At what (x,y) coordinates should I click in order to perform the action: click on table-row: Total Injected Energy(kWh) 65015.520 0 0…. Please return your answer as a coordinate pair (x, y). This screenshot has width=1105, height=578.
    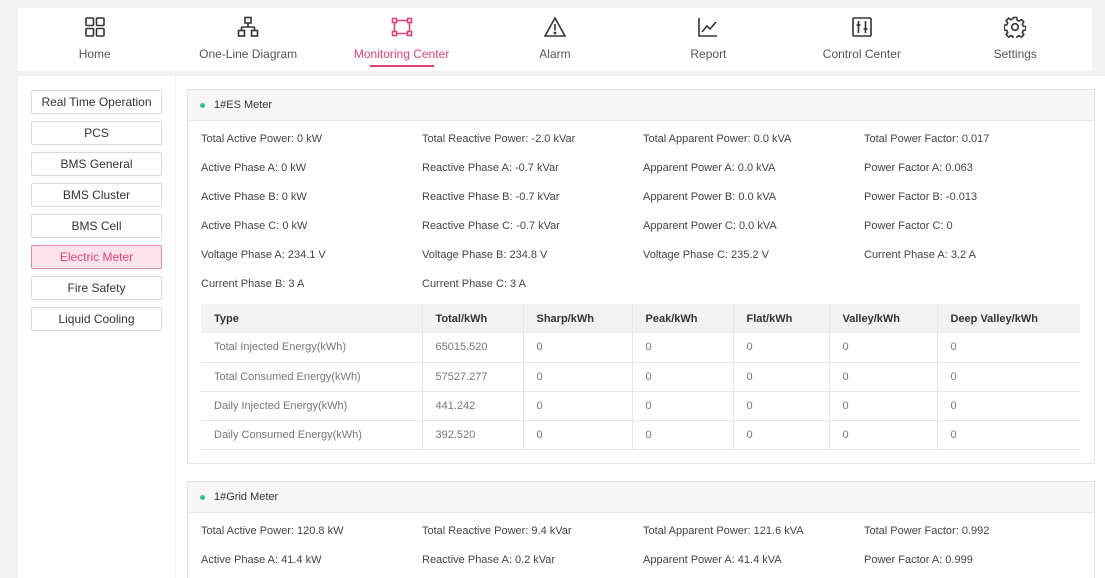
    Looking at the image, I should click on (640, 348).